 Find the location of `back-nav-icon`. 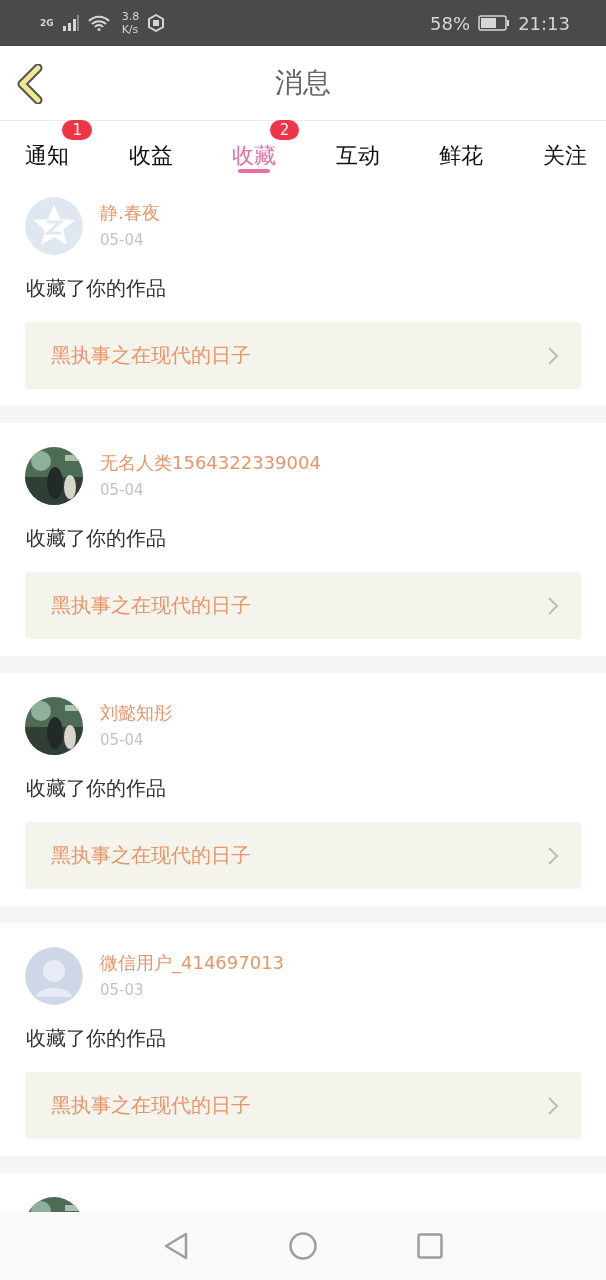

back-nav-icon is located at coordinates (176, 1246).